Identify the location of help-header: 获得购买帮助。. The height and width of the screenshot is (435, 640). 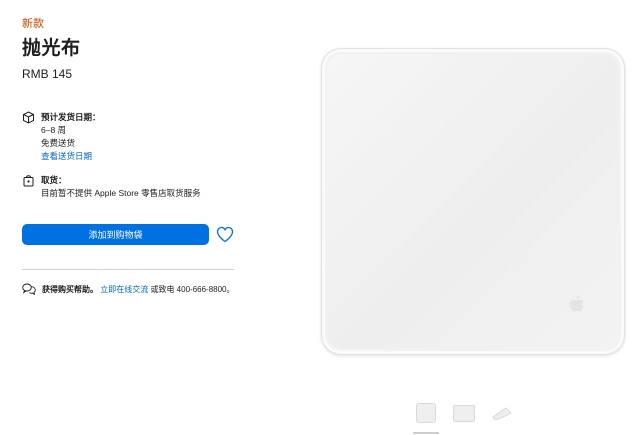
(70, 289).